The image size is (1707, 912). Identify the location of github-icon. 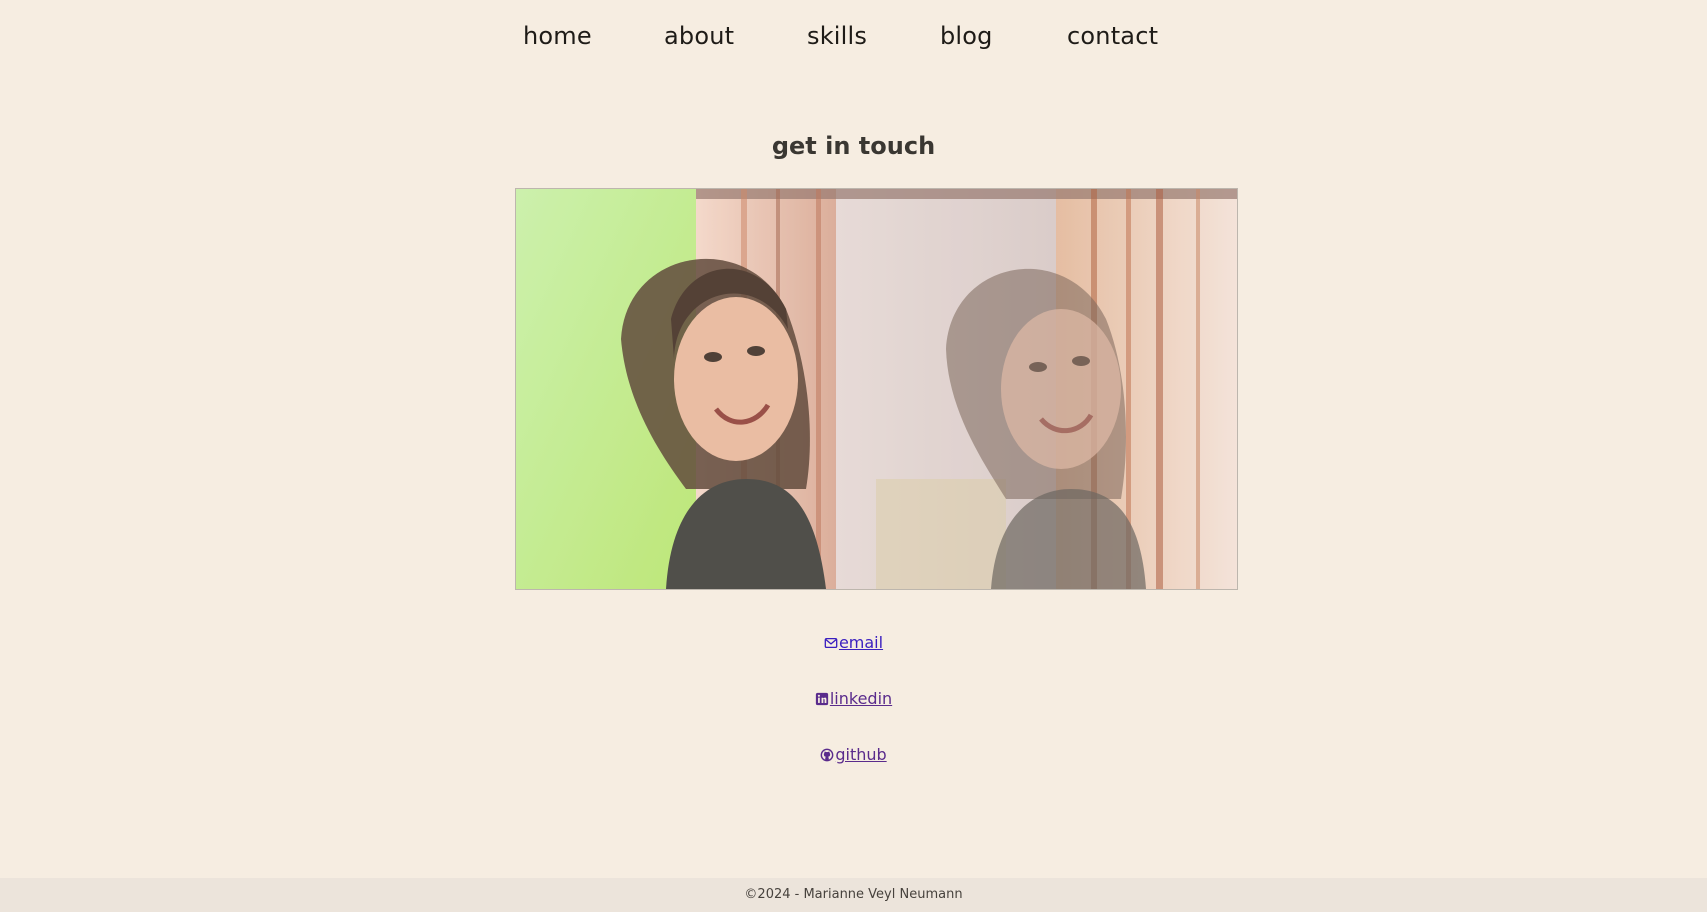
(827, 755).